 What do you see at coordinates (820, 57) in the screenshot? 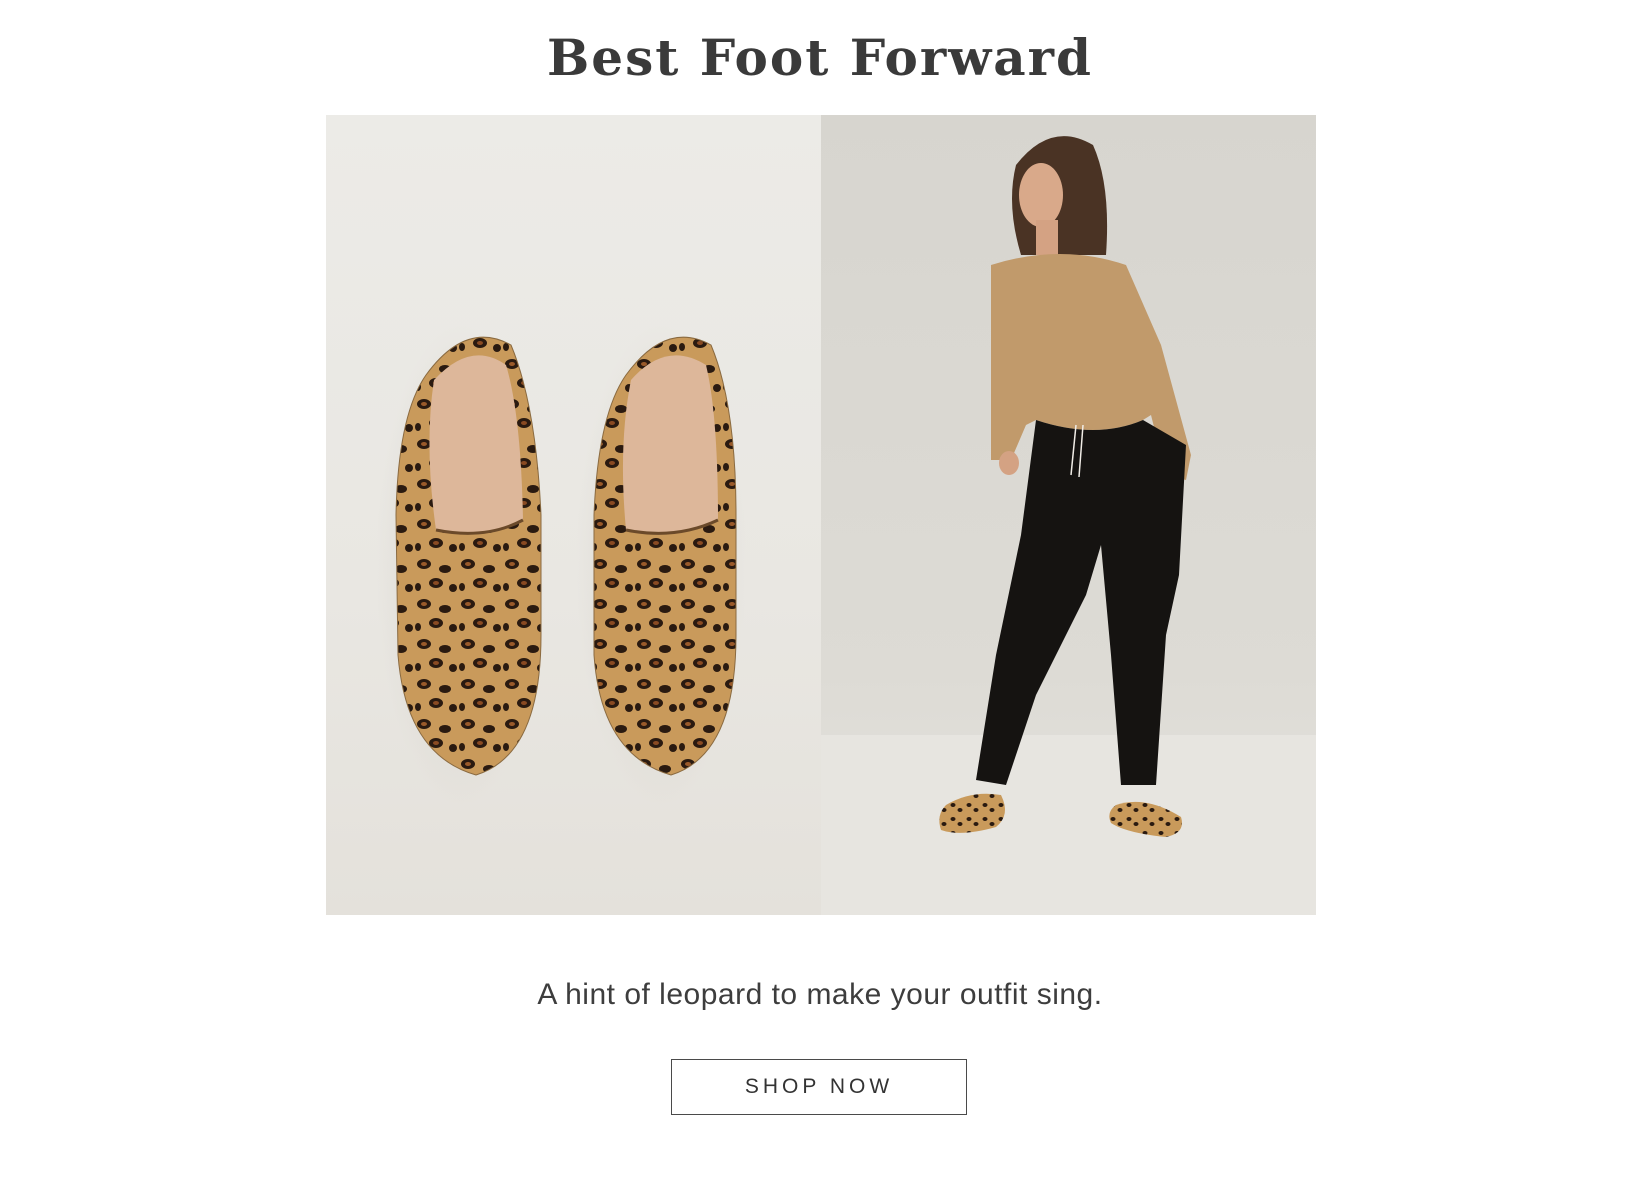
I see `section-headline: Best Foot Forward` at bounding box center [820, 57].